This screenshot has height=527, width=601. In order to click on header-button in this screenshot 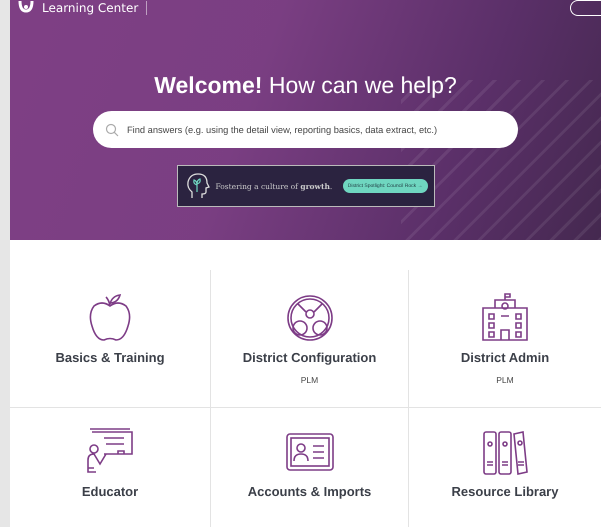, I will do `click(585, 8)`.